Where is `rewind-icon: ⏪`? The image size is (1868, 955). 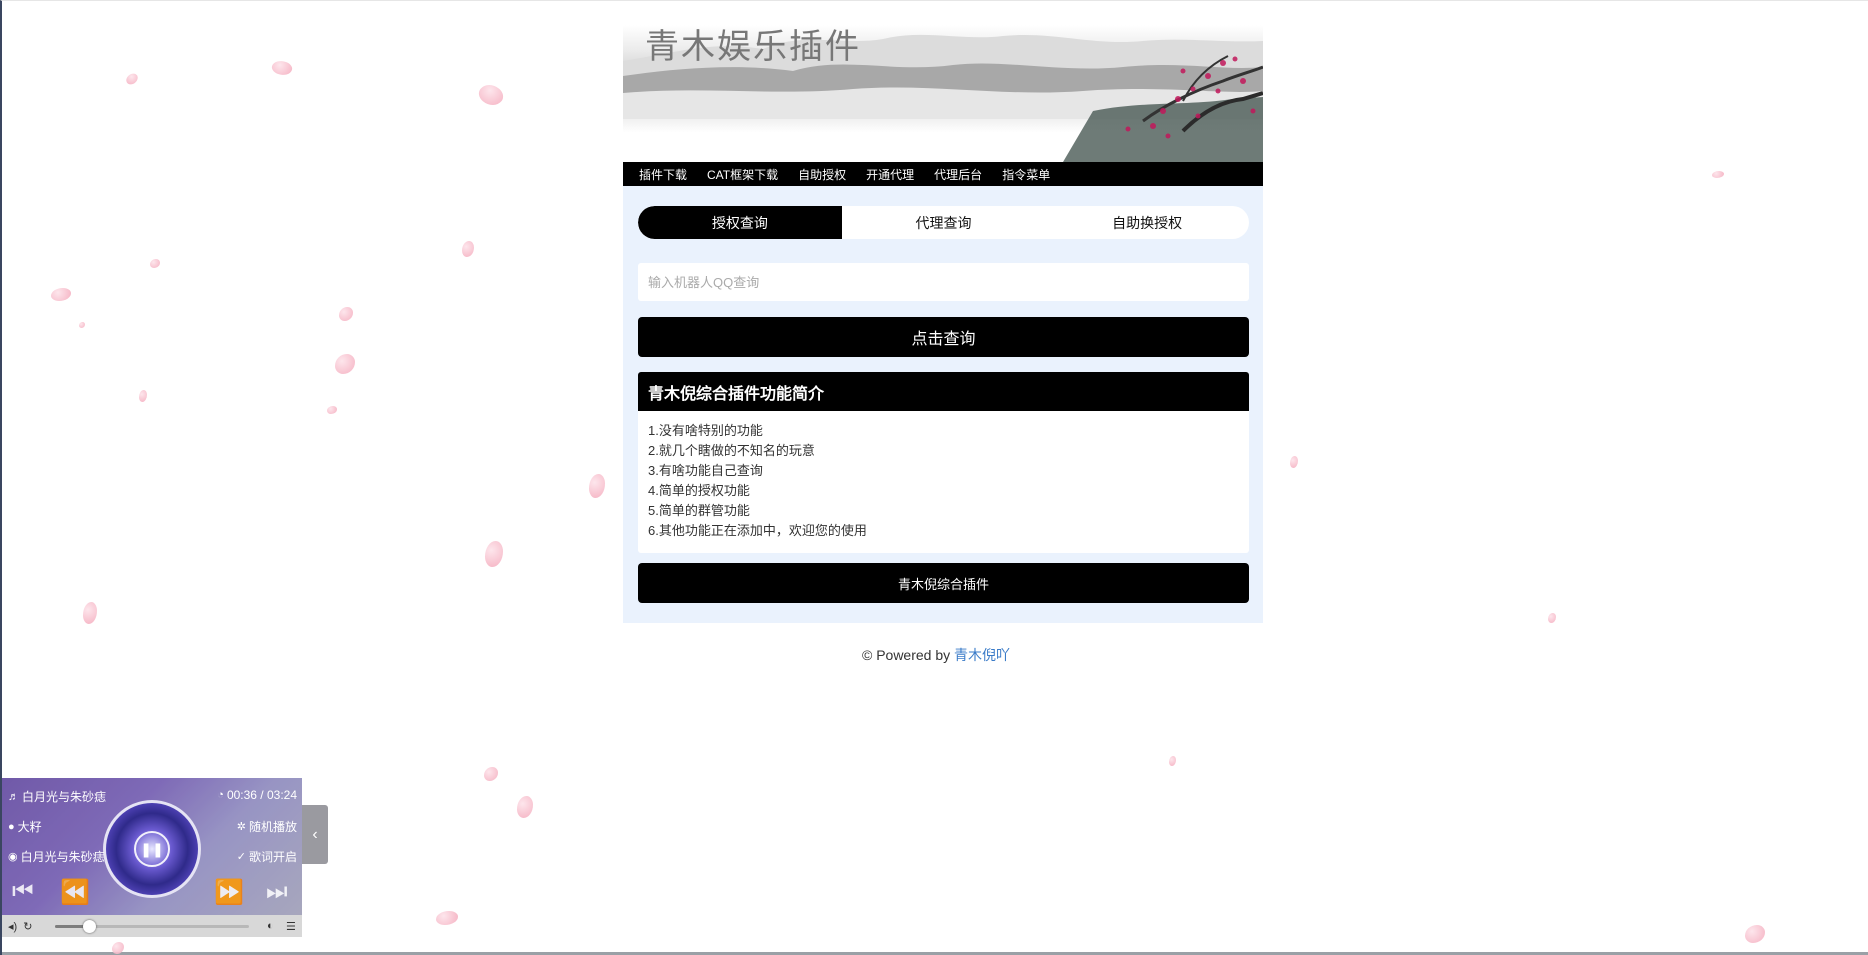 rewind-icon: ⏪ is located at coordinates (75, 892).